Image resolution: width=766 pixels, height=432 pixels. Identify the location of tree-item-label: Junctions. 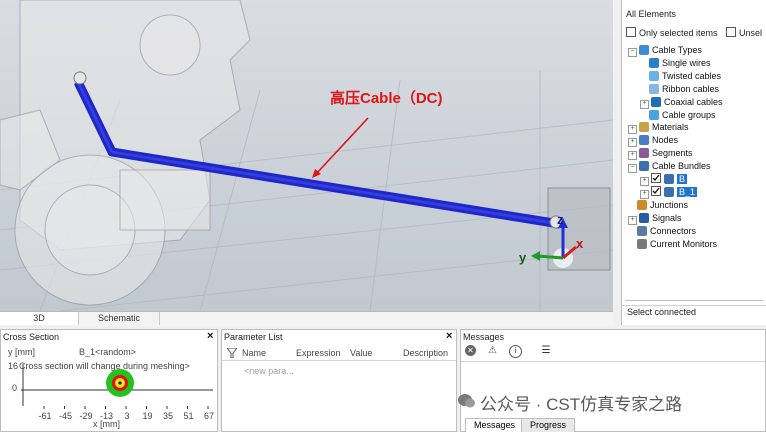
(669, 204).